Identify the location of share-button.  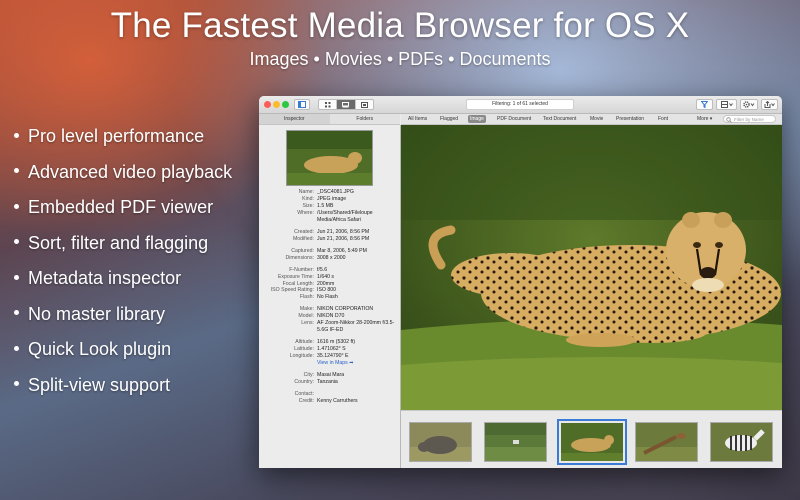
(769, 104).